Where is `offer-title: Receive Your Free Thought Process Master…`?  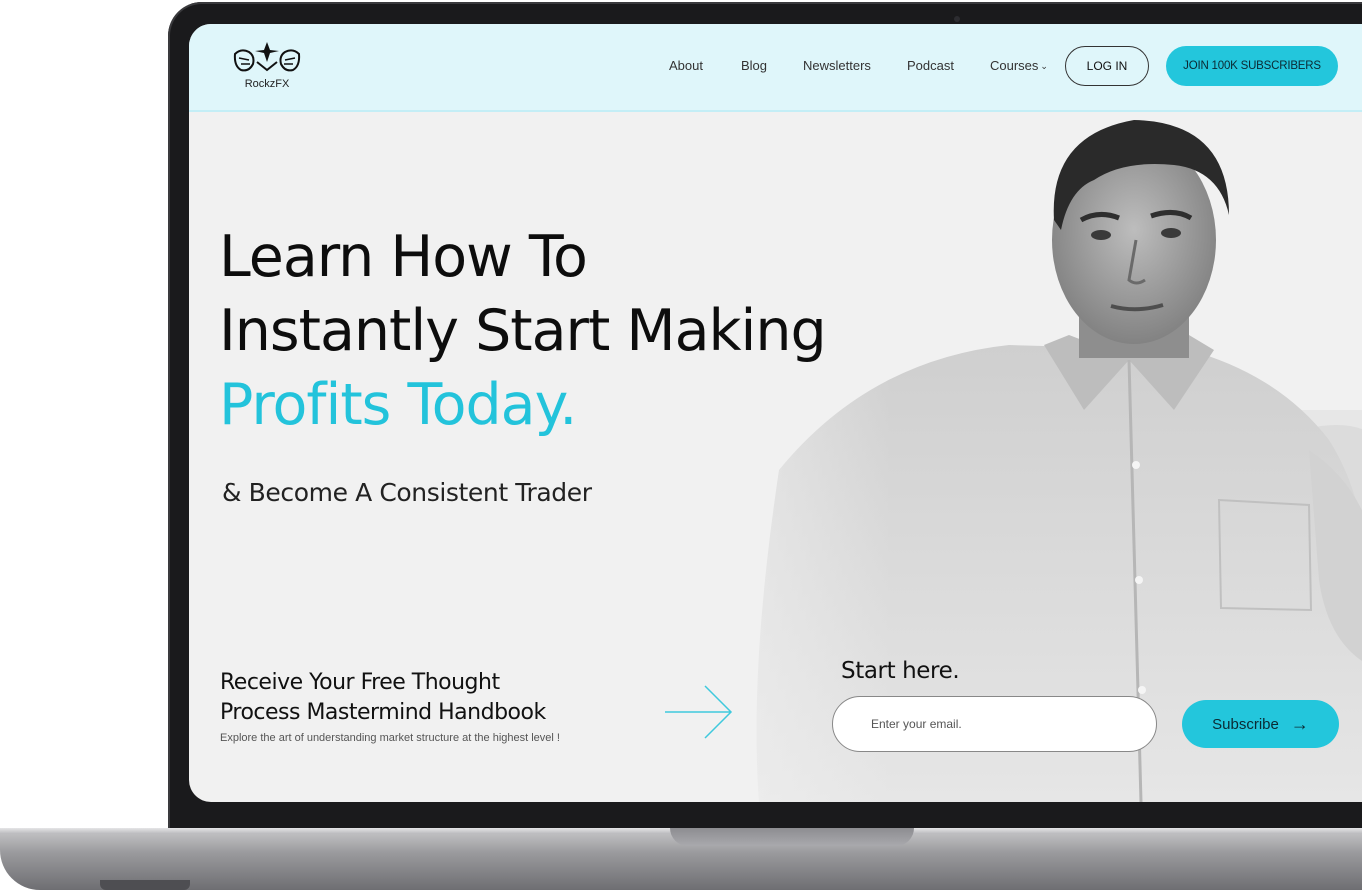 offer-title: Receive Your Free Thought Process Master… is located at coordinates (383, 698).